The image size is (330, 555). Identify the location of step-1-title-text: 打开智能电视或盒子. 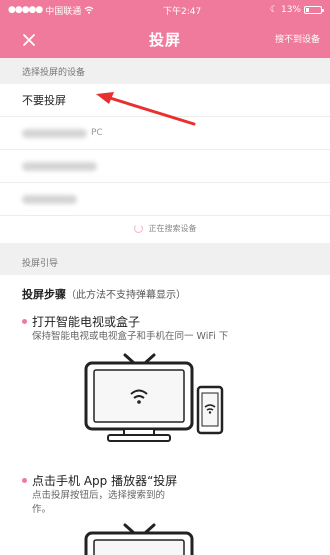
(86, 322).